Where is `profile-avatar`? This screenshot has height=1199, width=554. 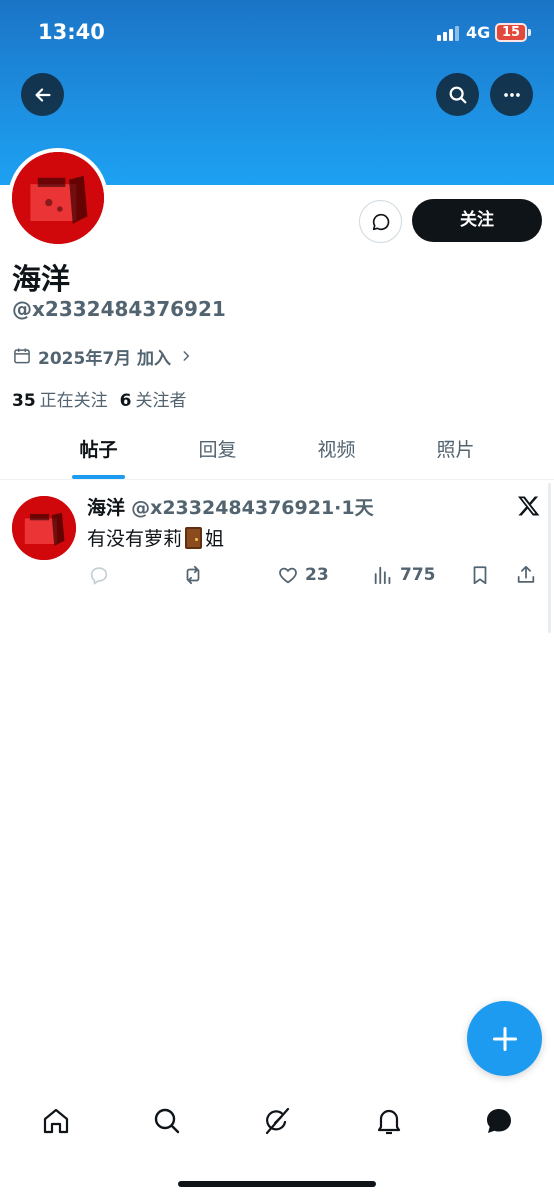 profile-avatar is located at coordinates (58, 198).